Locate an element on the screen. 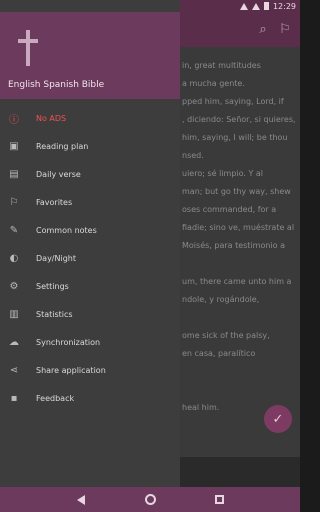 The height and width of the screenshot is (512, 320). back-button is located at coordinates (81, 500).